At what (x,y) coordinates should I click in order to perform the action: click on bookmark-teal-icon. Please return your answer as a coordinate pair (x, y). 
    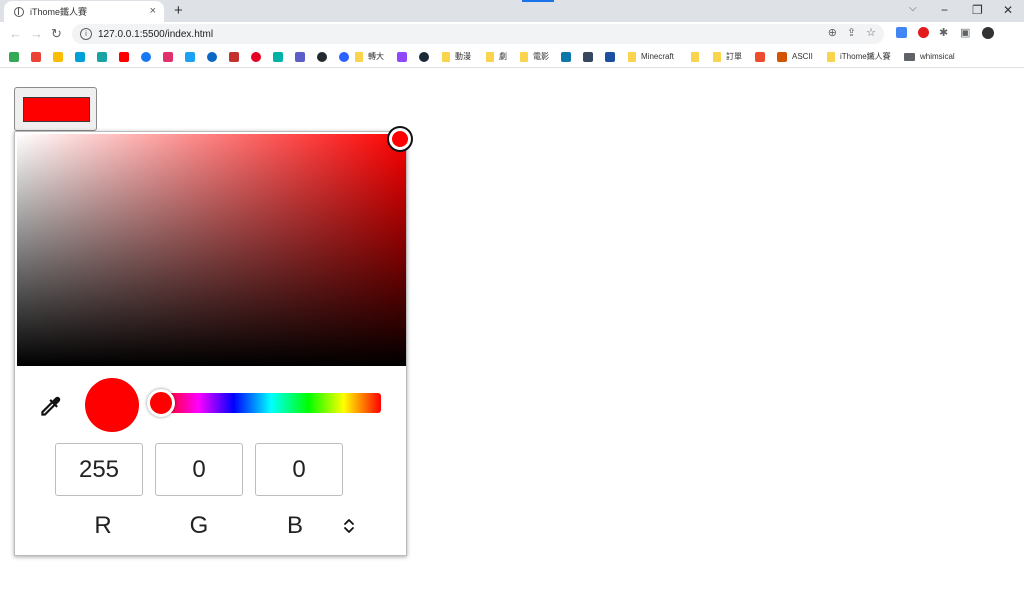
    Looking at the image, I should click on (102, 57).